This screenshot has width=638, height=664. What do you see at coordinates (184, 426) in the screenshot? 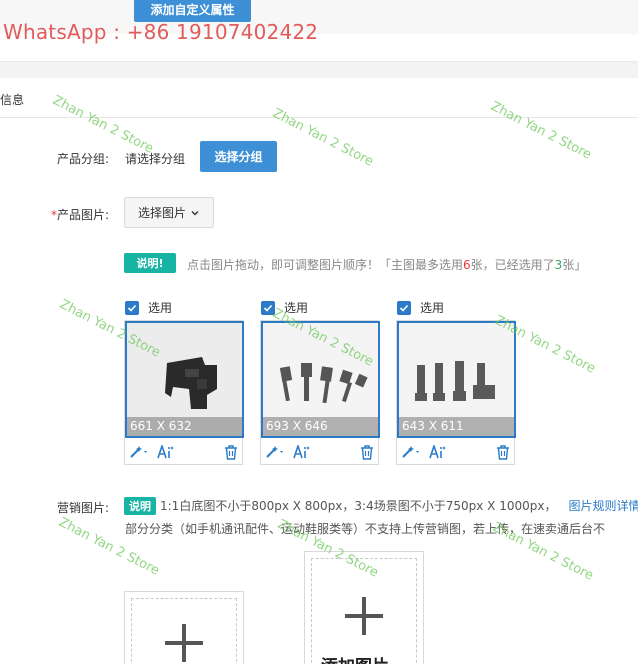
I see `image-dimensions: 661 X 632` at bounding box center [184, 426].